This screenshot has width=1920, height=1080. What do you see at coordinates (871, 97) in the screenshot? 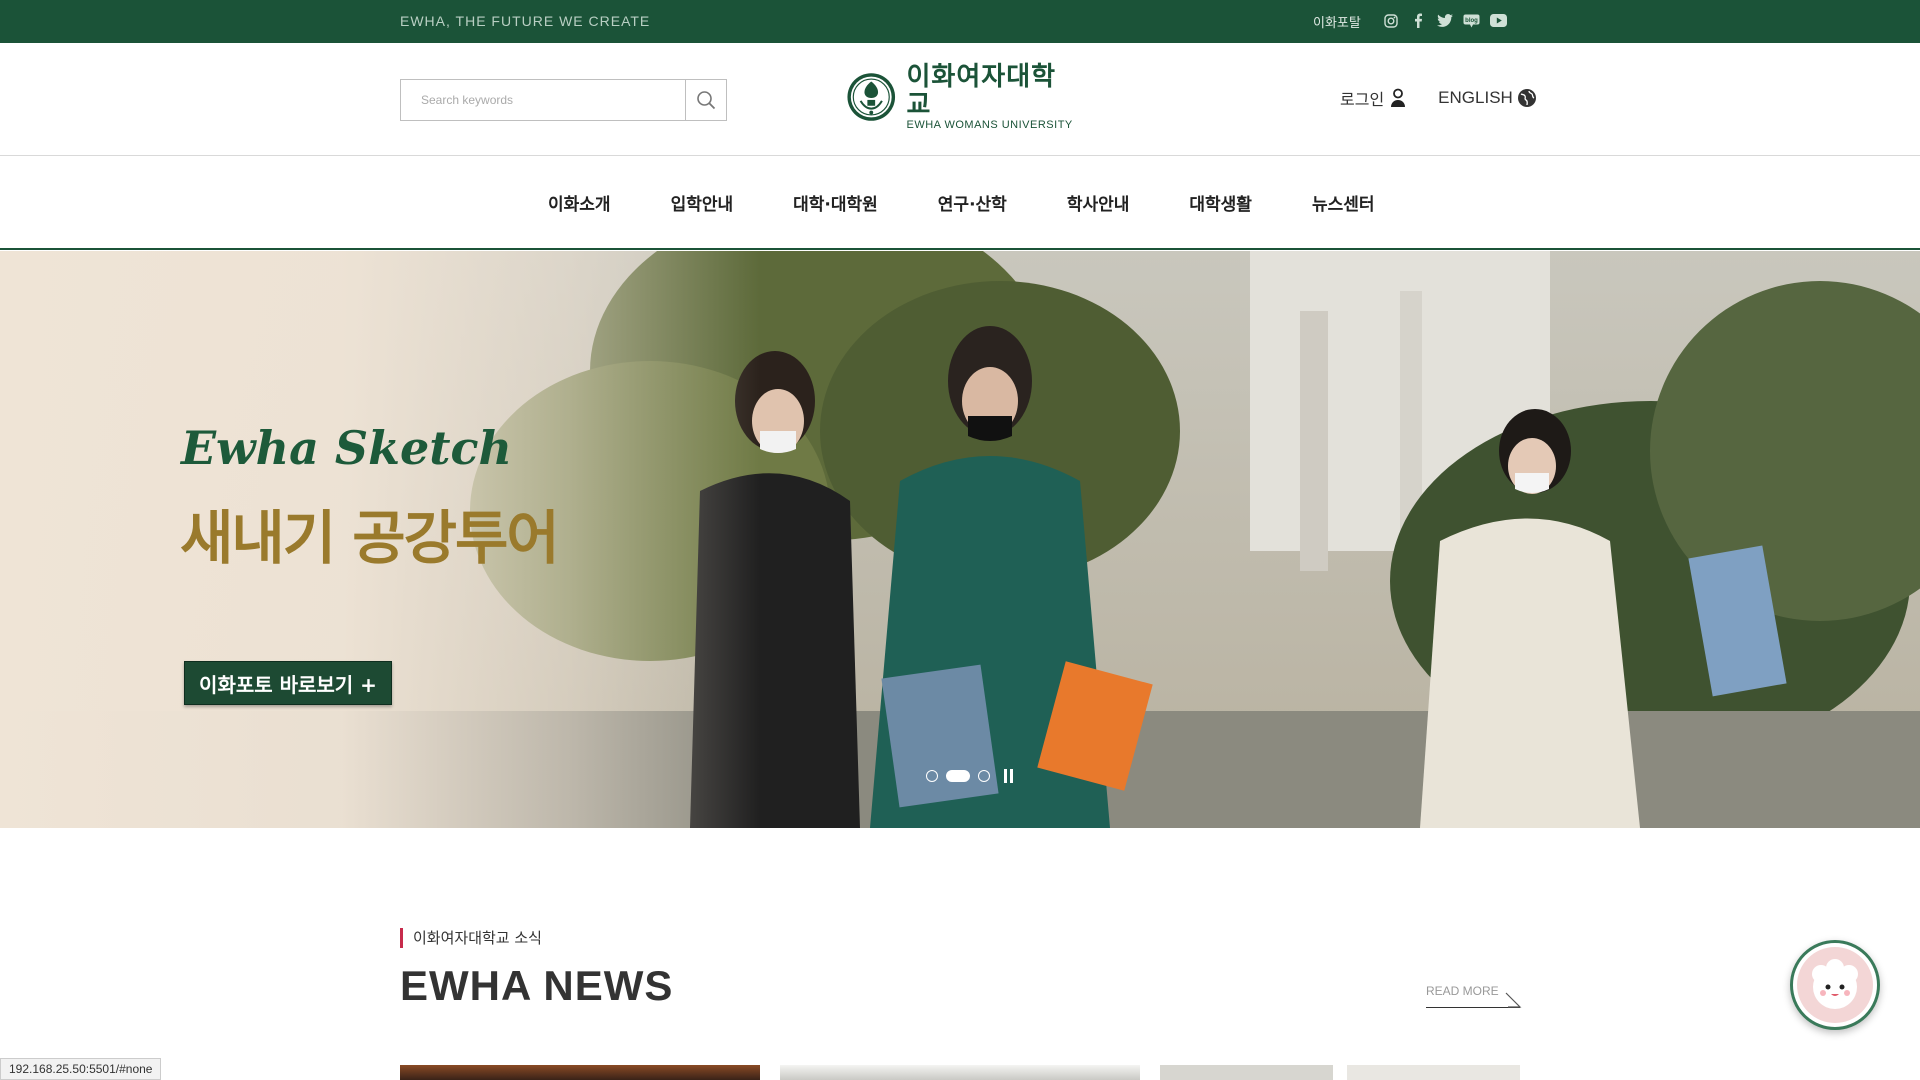
I see `university-seal-icon` at bounding box center [871, 97].